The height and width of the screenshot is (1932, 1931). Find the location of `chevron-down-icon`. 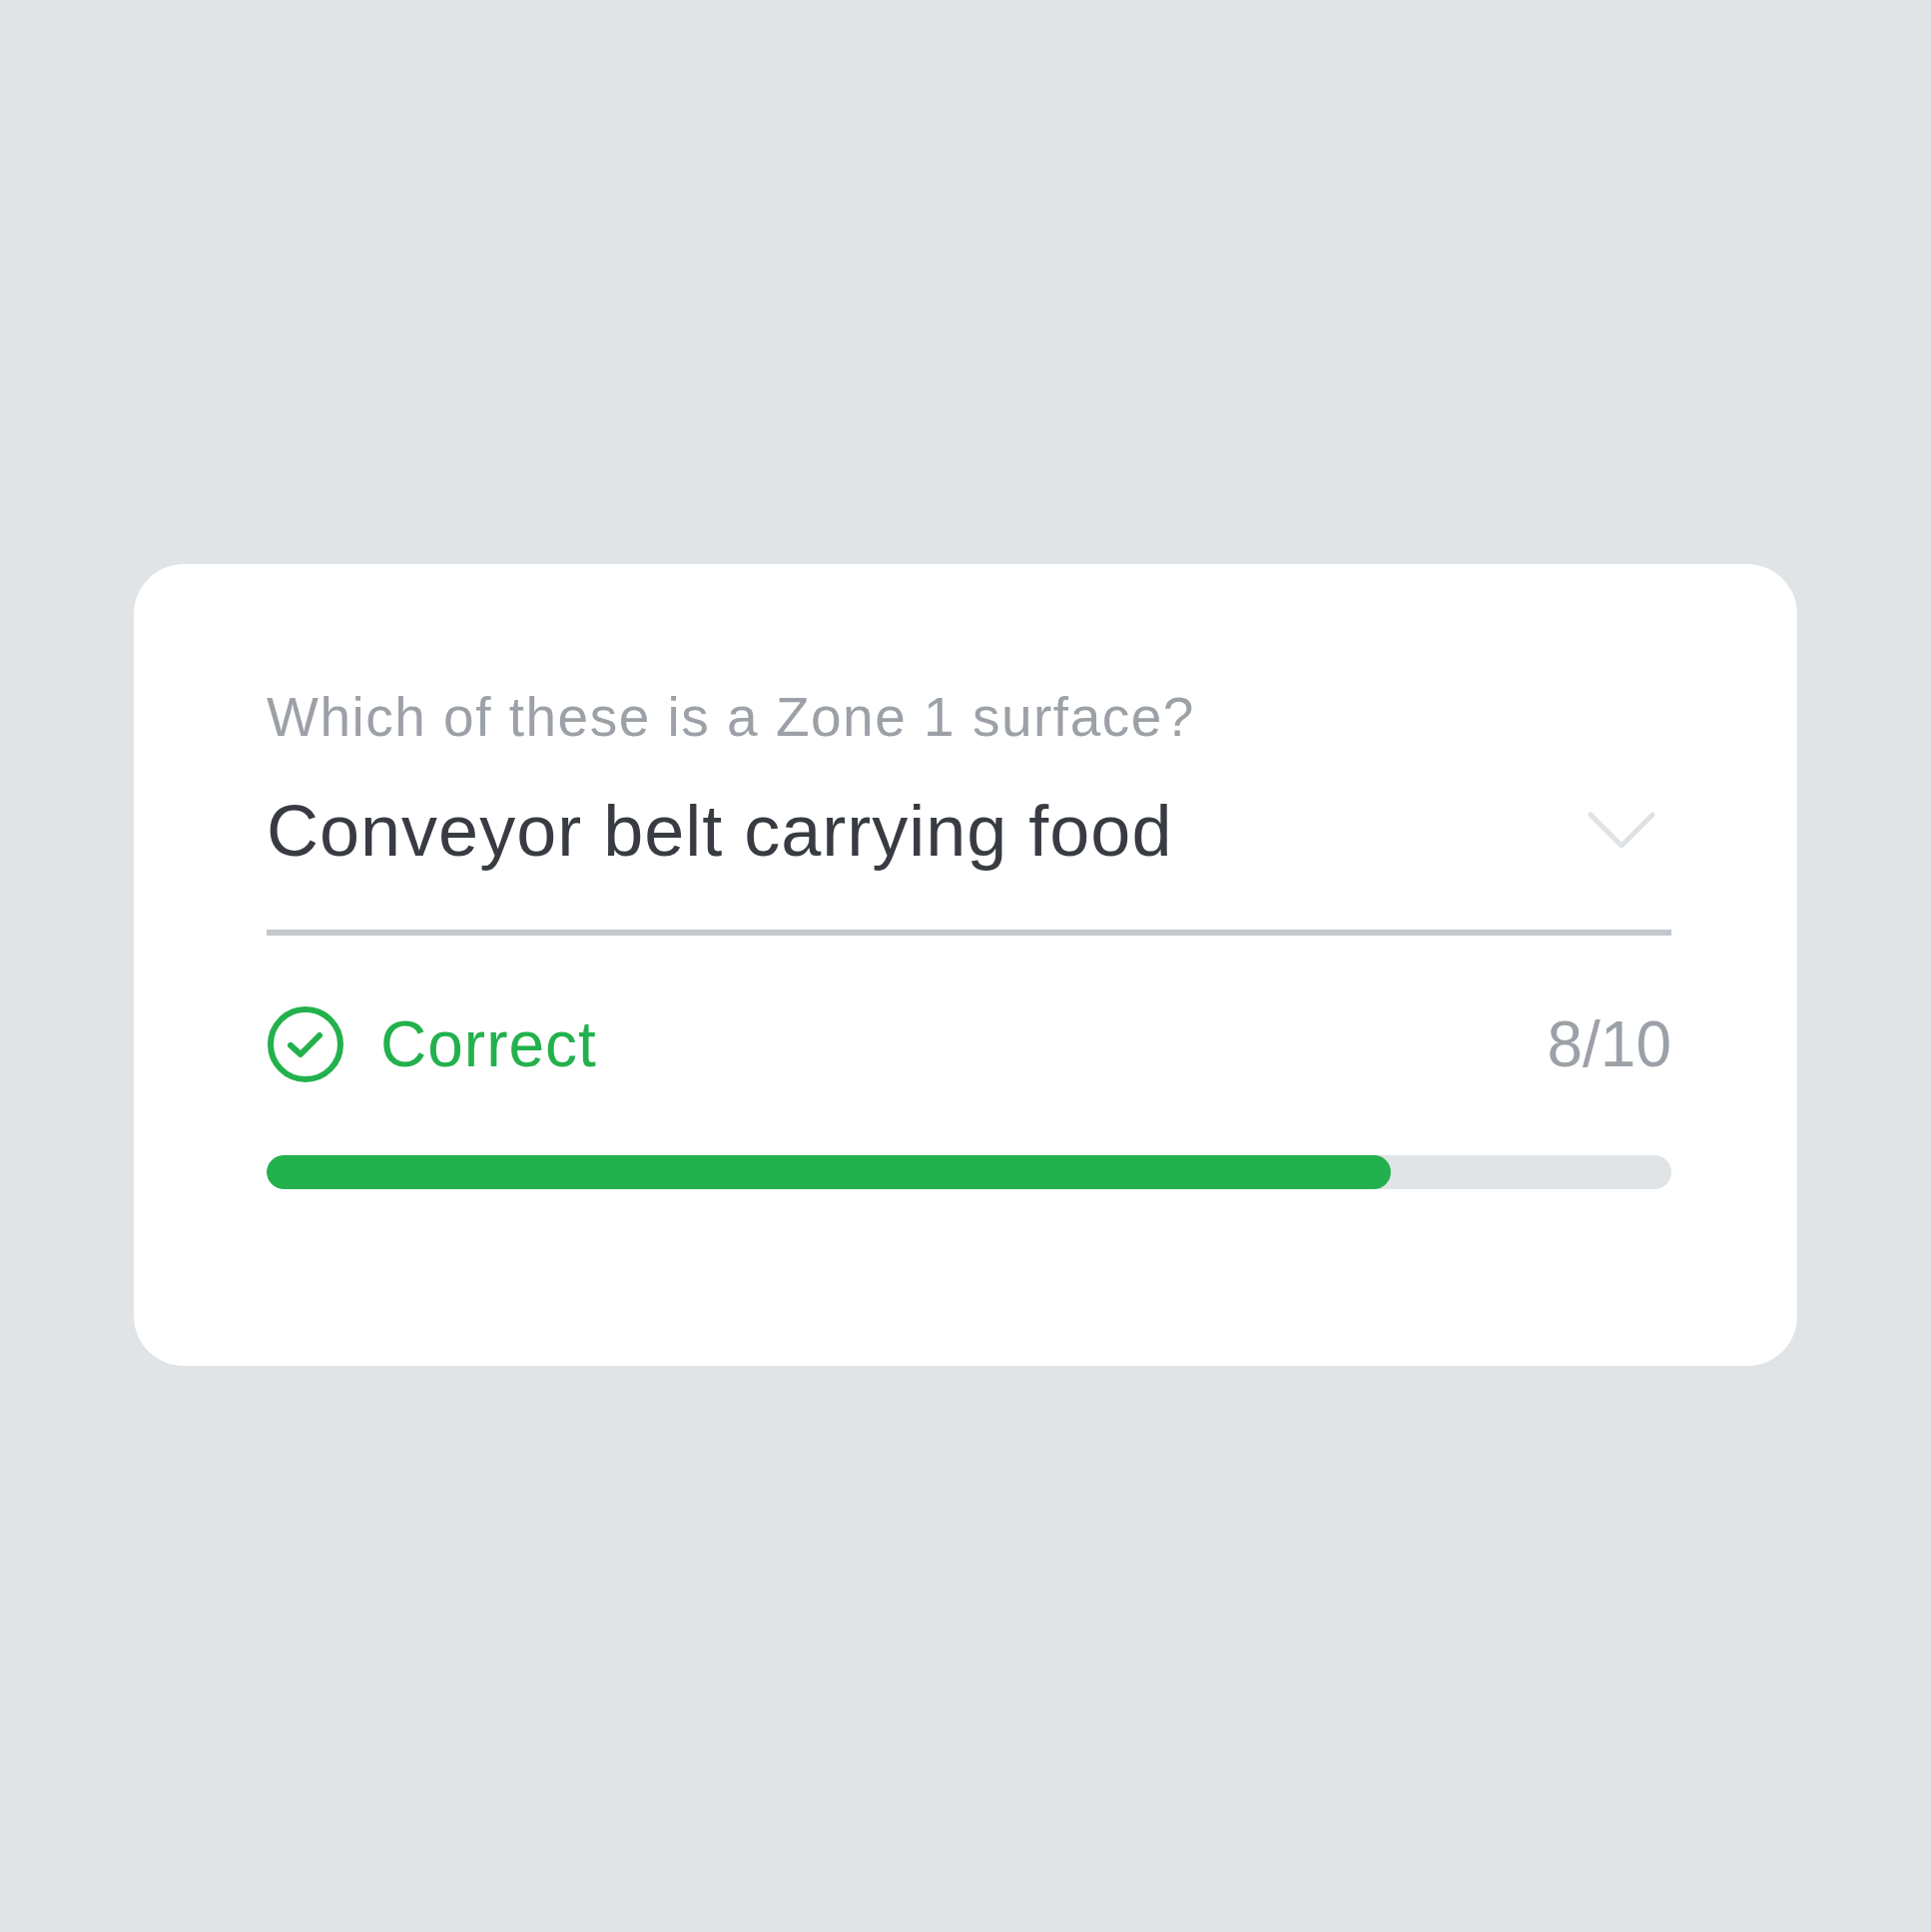

chevron-down-icon is located at coordinates (1621, 831).